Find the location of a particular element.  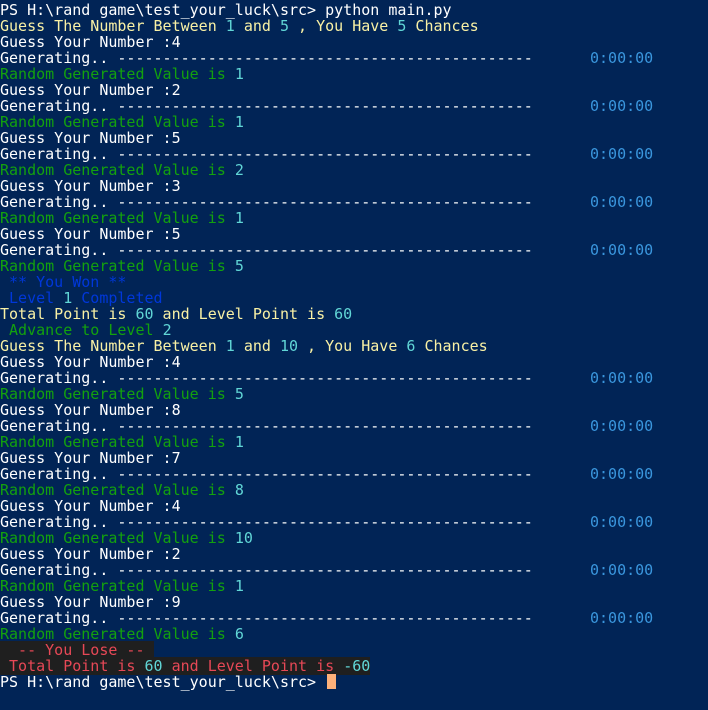

terminal-text: PS H:\rand game\test_your_luck\src> is located at coordinates (163, 682).